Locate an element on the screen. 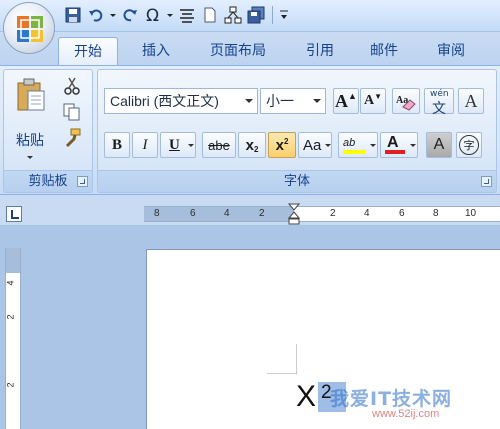  paste-label: 粘贴 is located at coordinates (30, 141).